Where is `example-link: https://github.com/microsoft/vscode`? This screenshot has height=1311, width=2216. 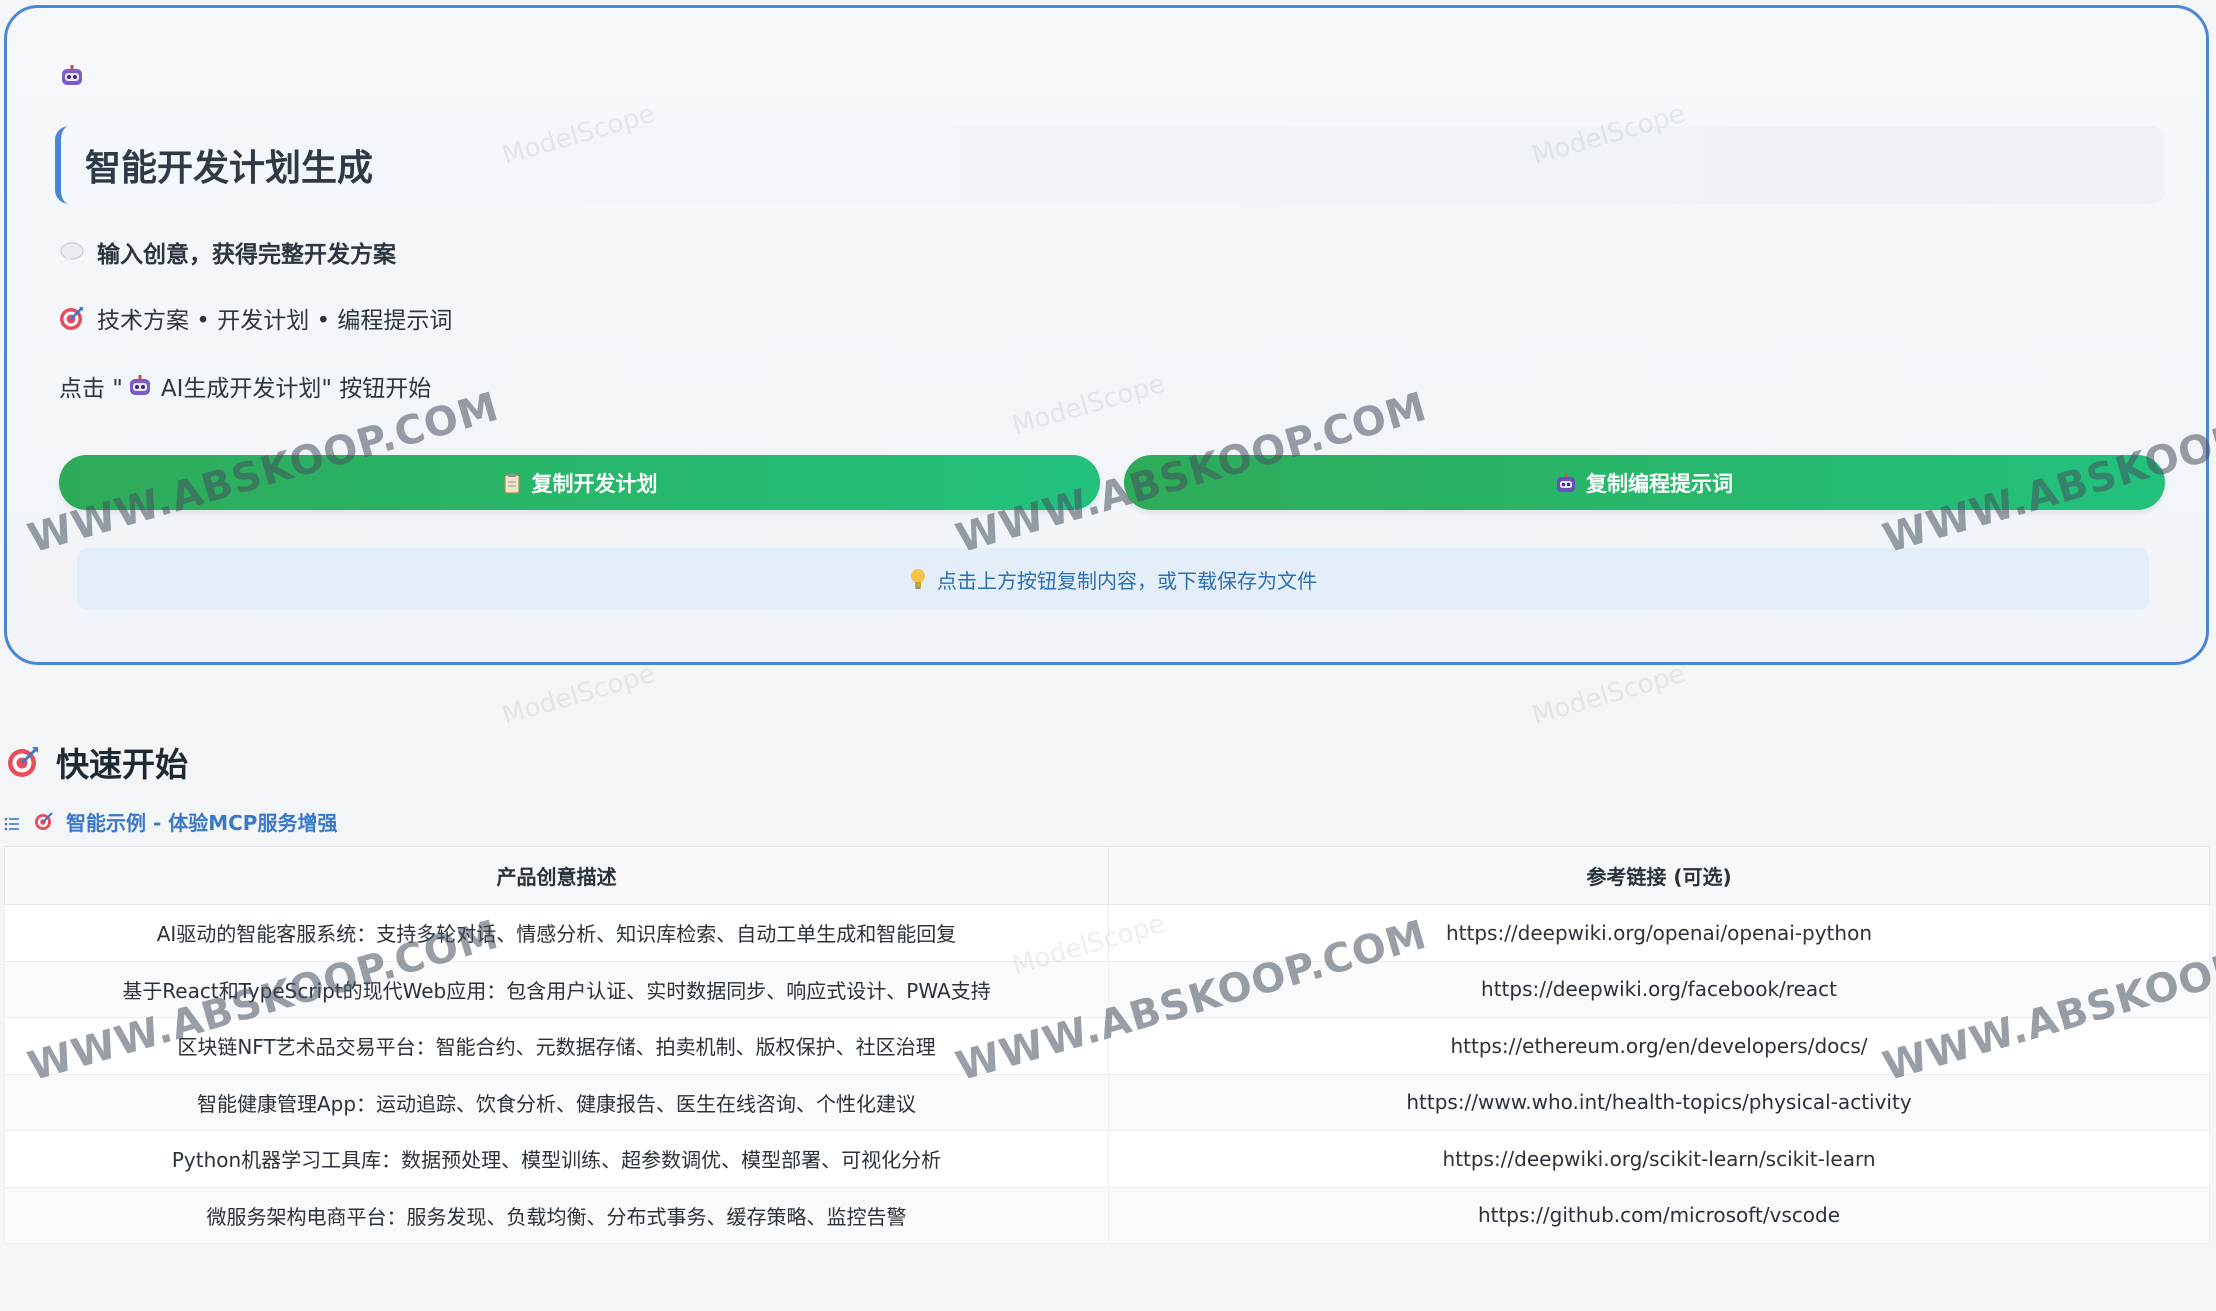
example-link: https://github.com/microsoft/vscode is located at coordinates (1659, 1215).